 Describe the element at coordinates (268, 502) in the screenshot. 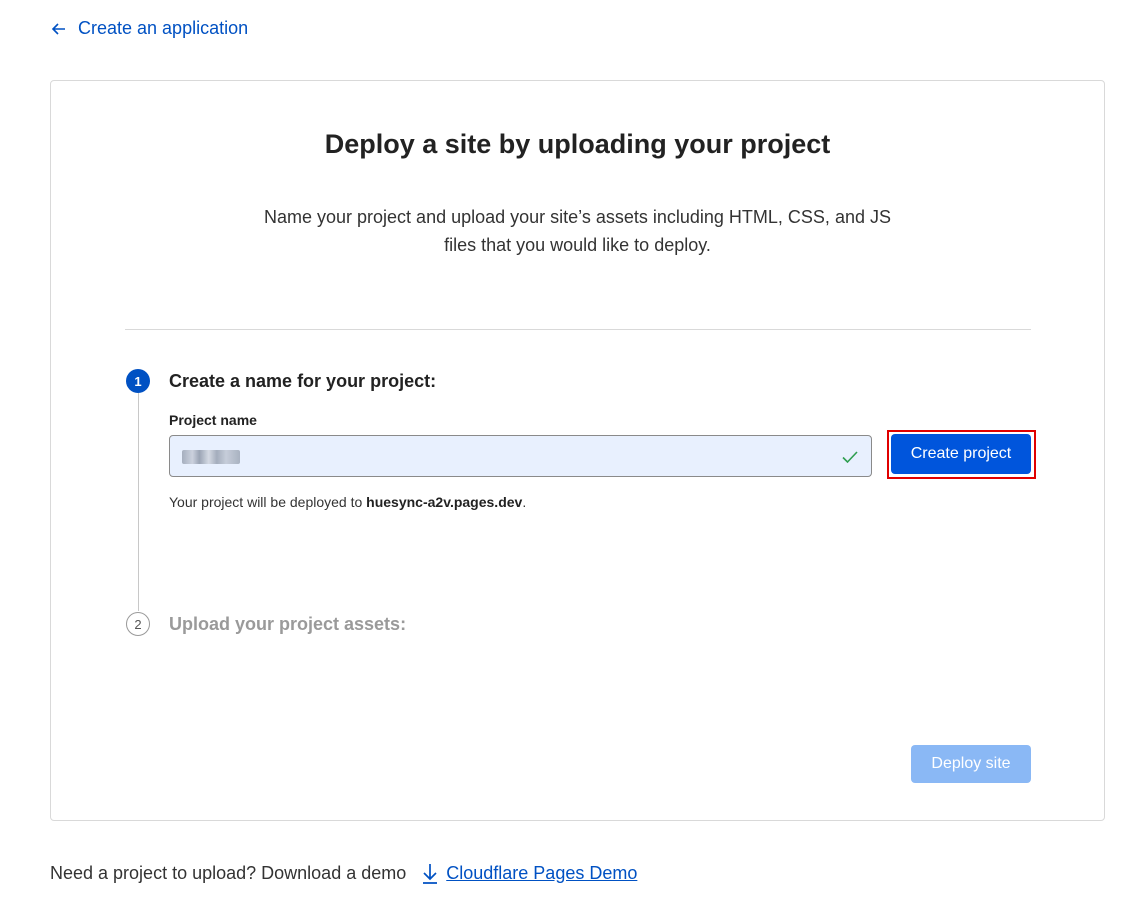

I see `deploy-note-prefix: Your project will be deployed to` at that location.